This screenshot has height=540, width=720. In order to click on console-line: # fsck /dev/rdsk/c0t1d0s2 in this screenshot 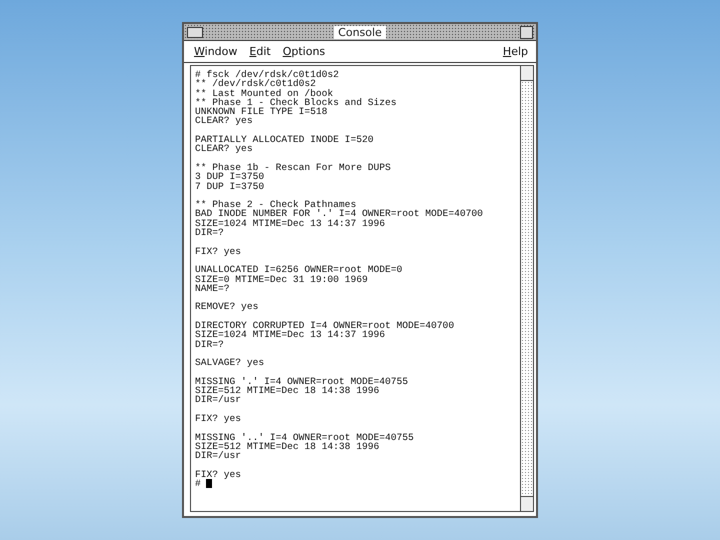, I will do `click(267, 75)`.